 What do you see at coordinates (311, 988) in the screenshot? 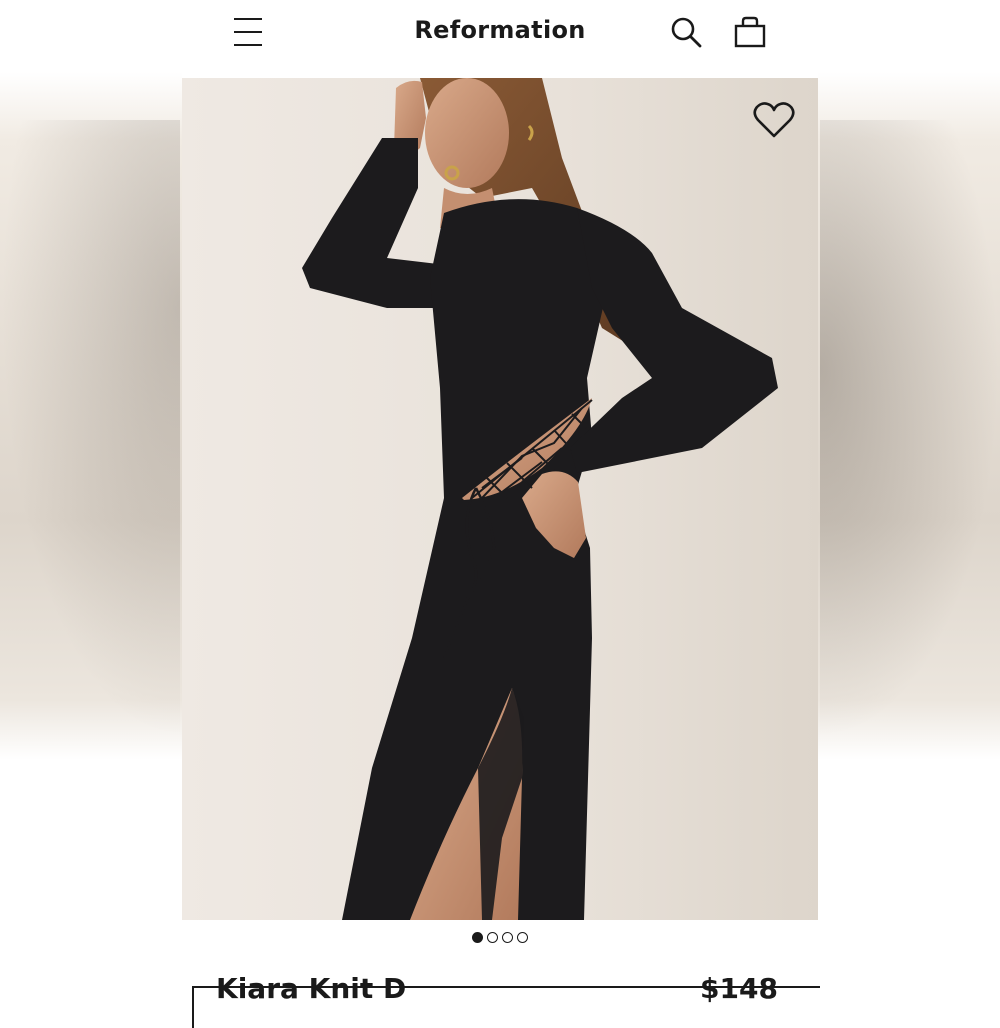
I see `product-name: Kiara Knit D` at bounding box center [311, 988].